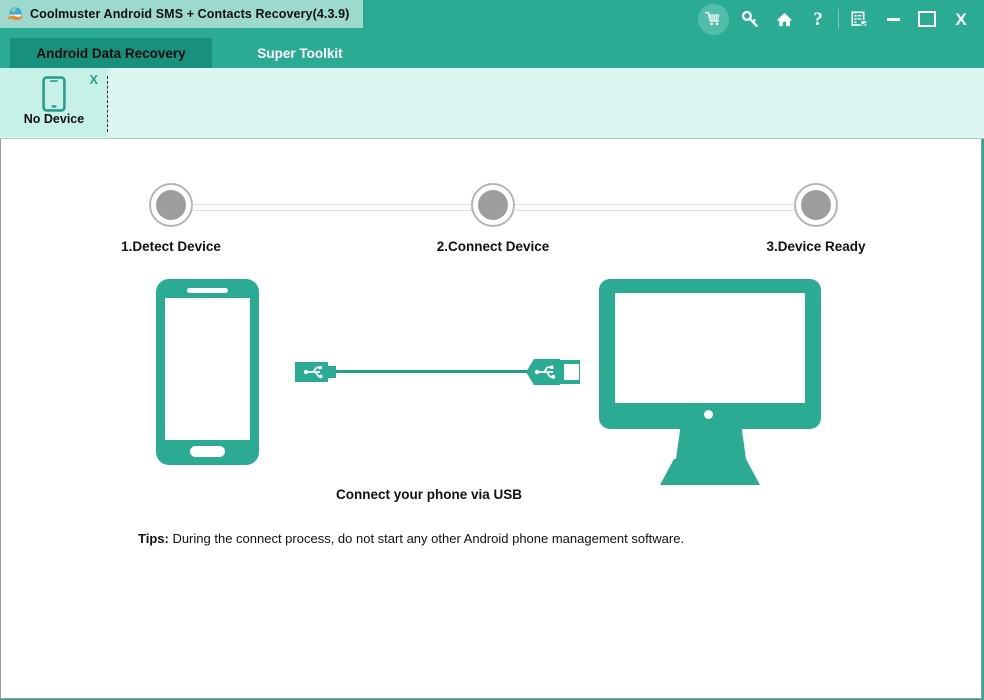 This screenshot has width=984, height=700. Describe the element at coordinates (153, 538) in the screenshot. I see `tips-prefix: Tips:` at that location.